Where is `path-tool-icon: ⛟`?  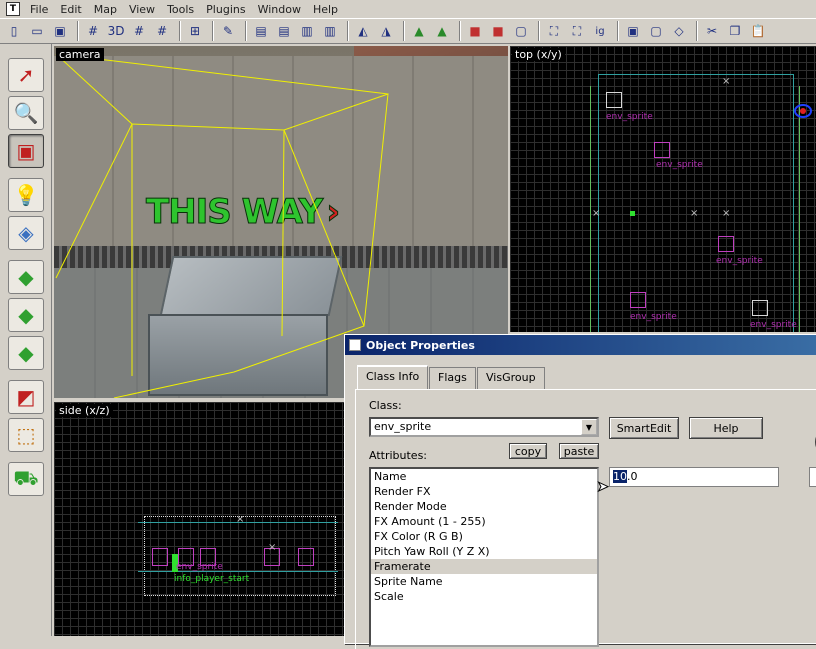 path-tool-icon: ⛟ is located at coordinates (26, 479).